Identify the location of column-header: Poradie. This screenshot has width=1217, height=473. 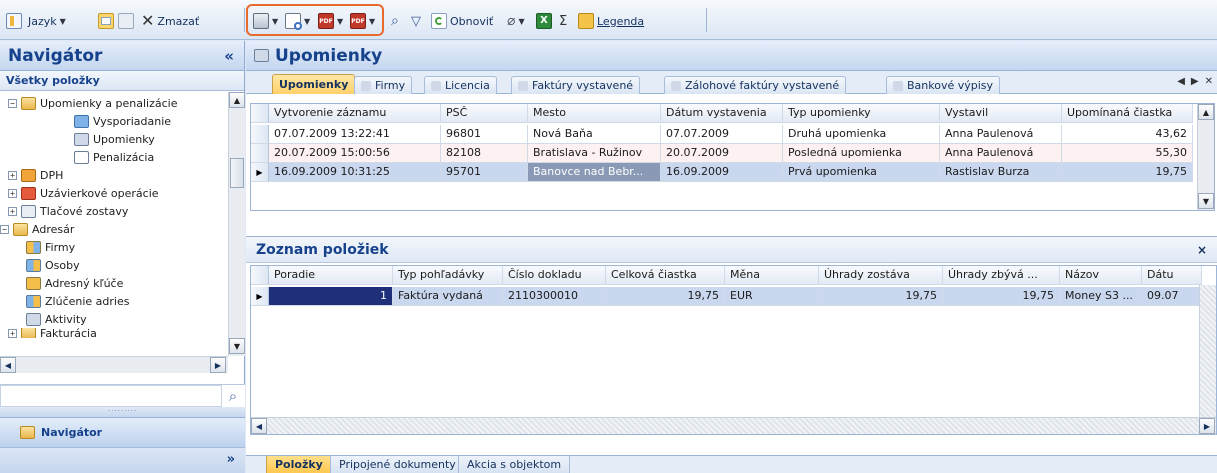
(331, 275).